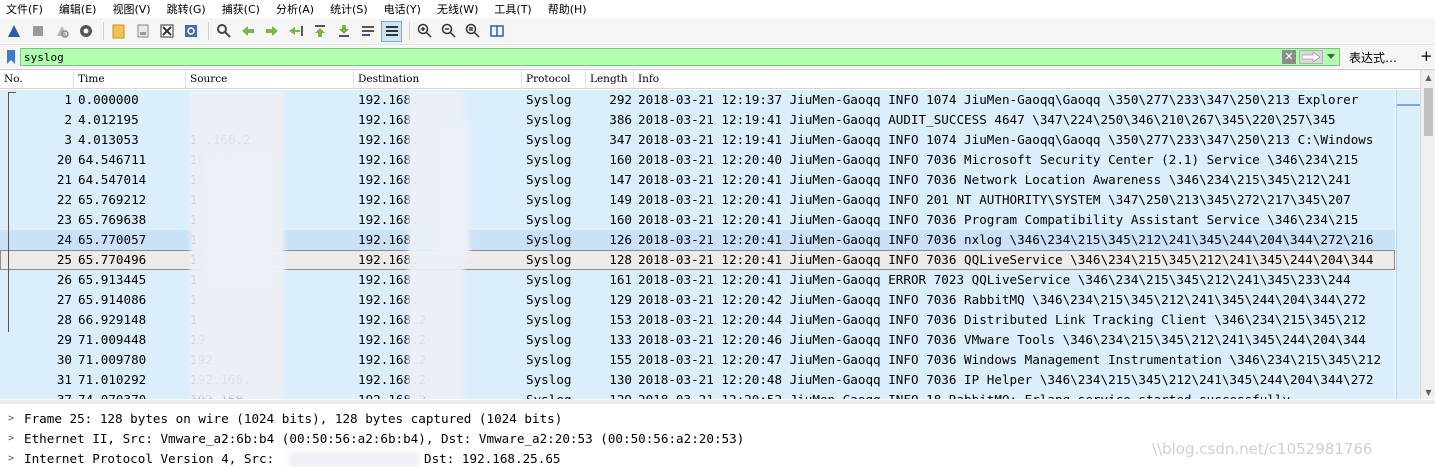  Describe the element at coordinates (64, 339) in the screenshot. I see `packet-cell-no: 29` at that location.